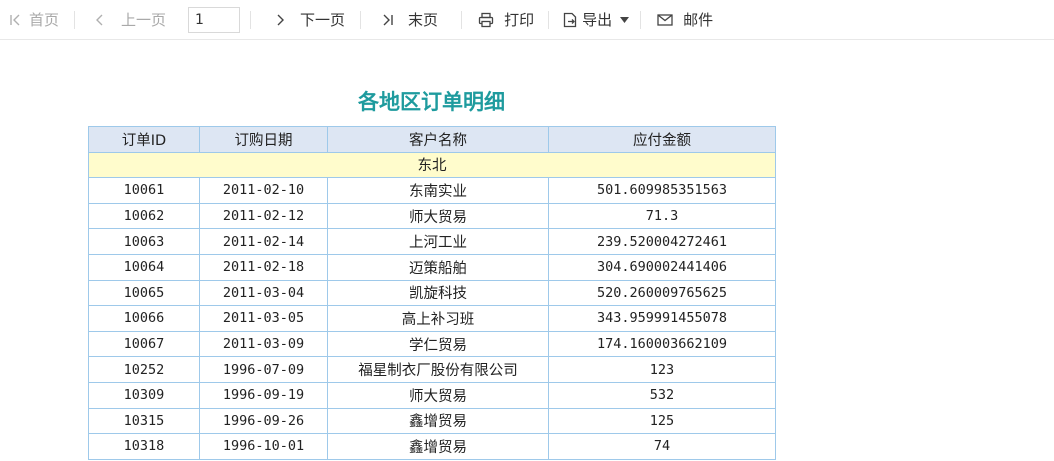 The image size is (1054, 461). What do you see at coordinates (570, 20) in the screenshot?
I see `export-icon` at bounding box center [570, 20].